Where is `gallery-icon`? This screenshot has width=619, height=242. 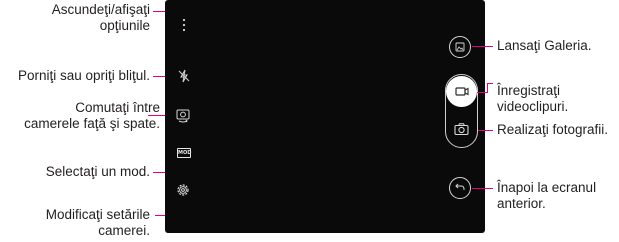 gallery-icon is located at coordinates (460, 47).